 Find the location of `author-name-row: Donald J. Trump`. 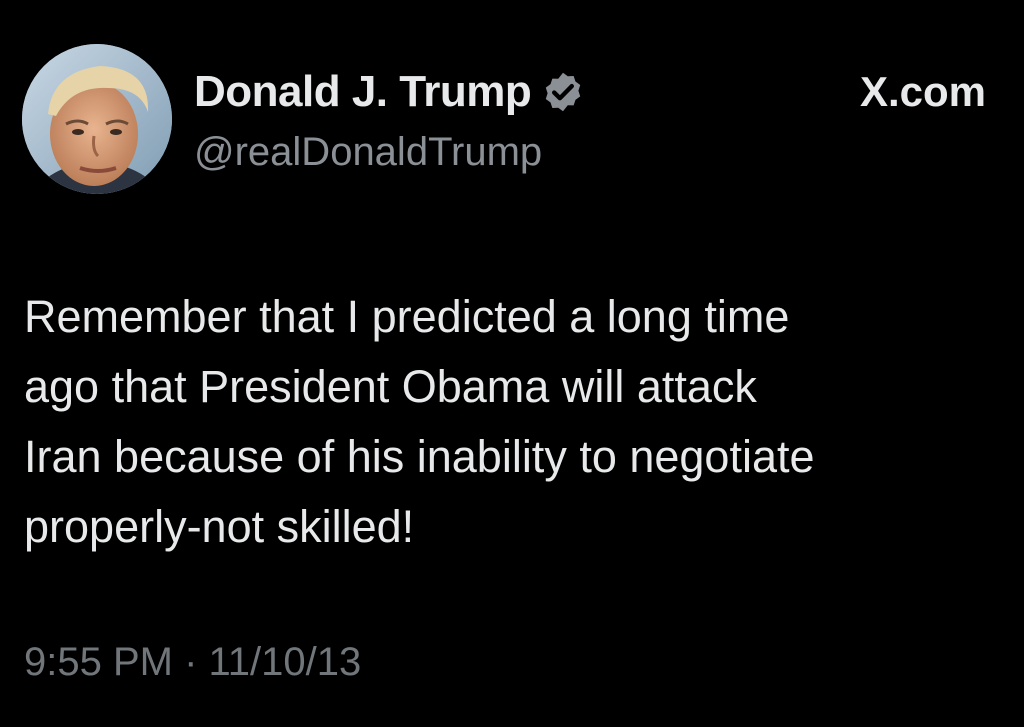

author-name-row: Donald J. Trump is located at coordinates (389, 92).